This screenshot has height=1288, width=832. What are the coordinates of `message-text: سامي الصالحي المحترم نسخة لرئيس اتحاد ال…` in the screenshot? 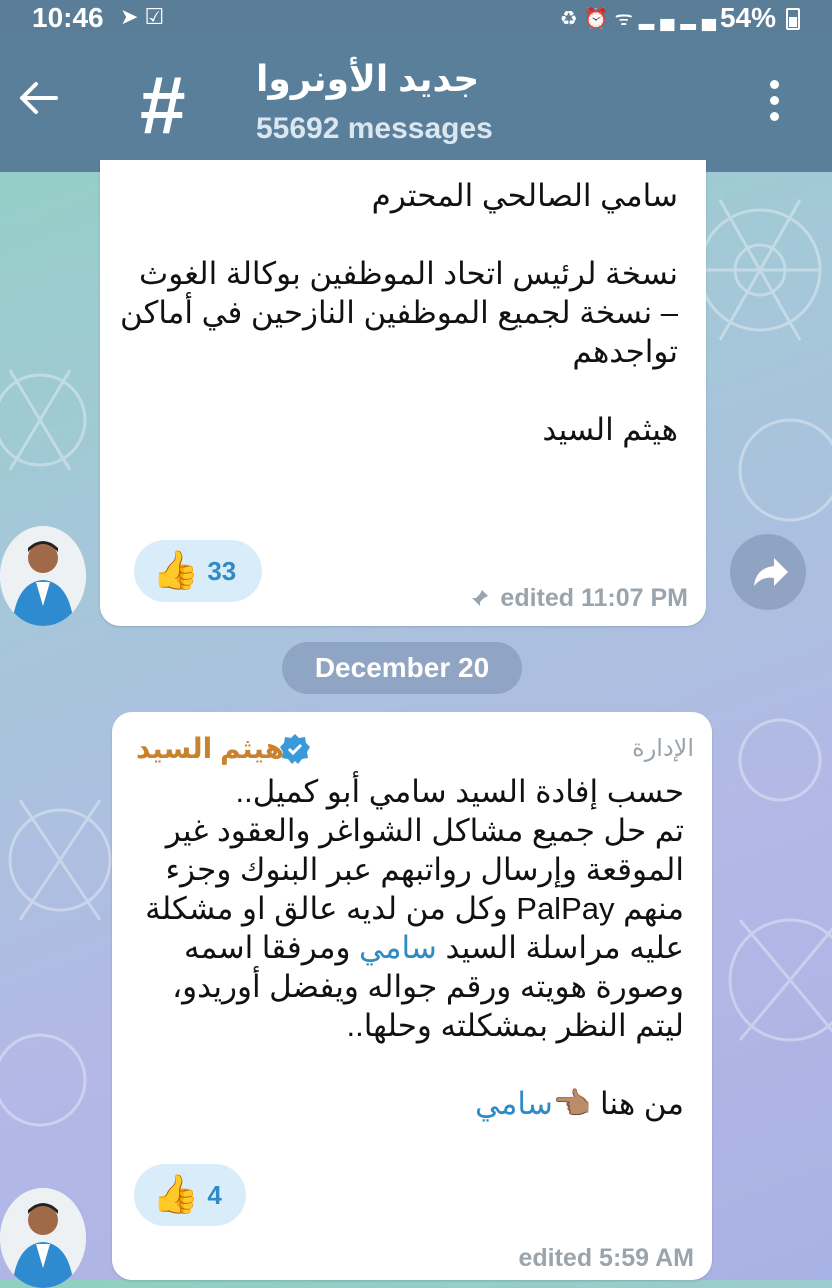 It's located at (399, 312).